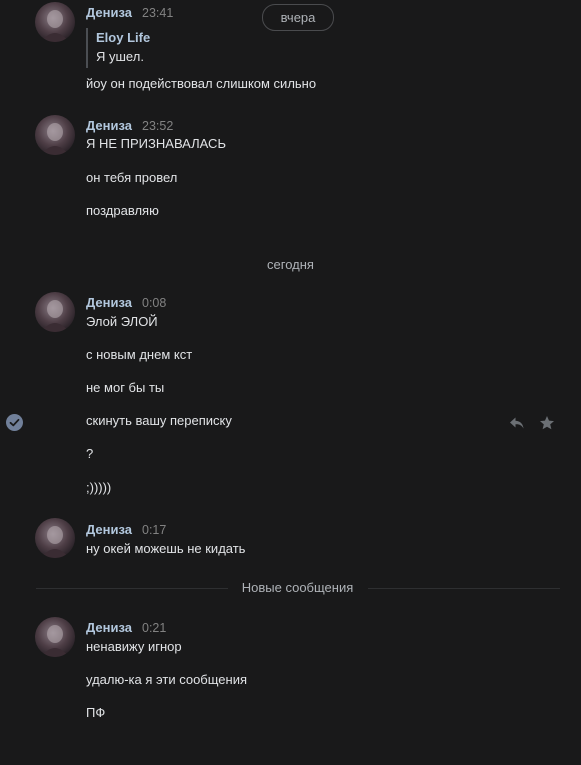 The width and height of the screenshot is (581, 765). What do you see at coordinates (167, 679) in the screenshot?
I see `message-text: удалю-ка я эти сообщения` at bounding box center [167, 679].